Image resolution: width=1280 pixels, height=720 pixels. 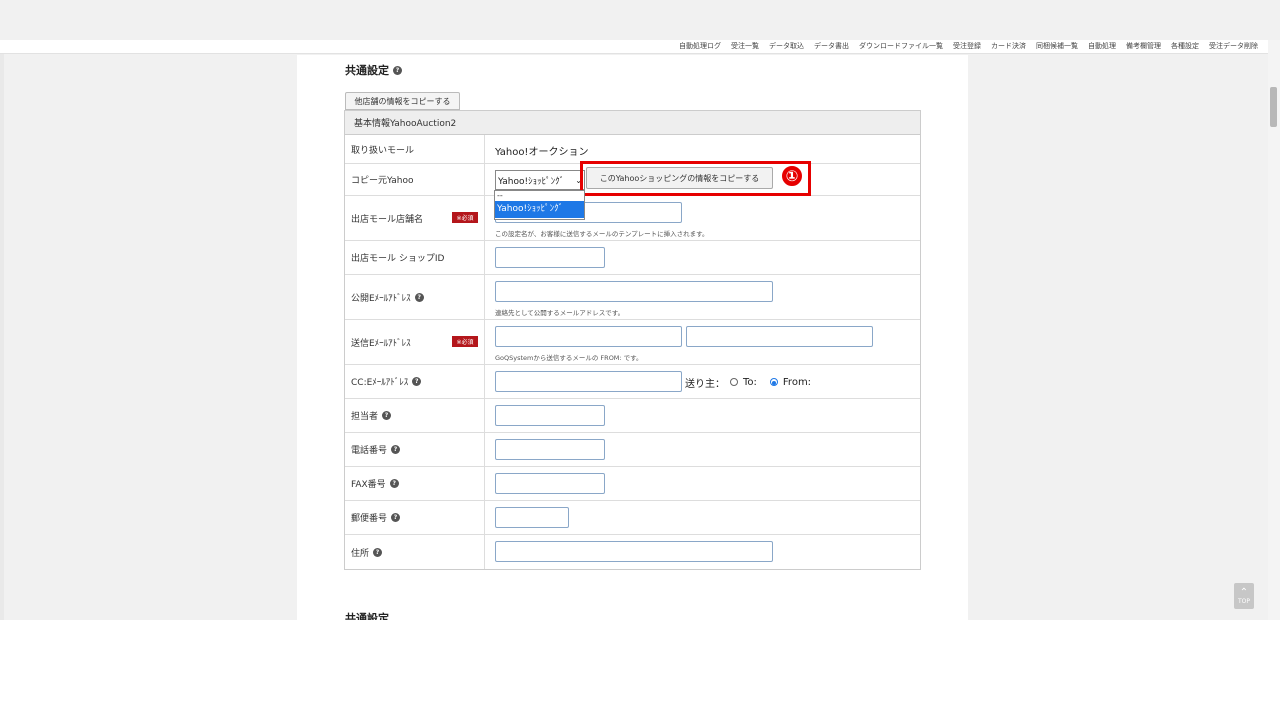 I want to click on row-address: 住所 ?, so click(x=632, y=552).